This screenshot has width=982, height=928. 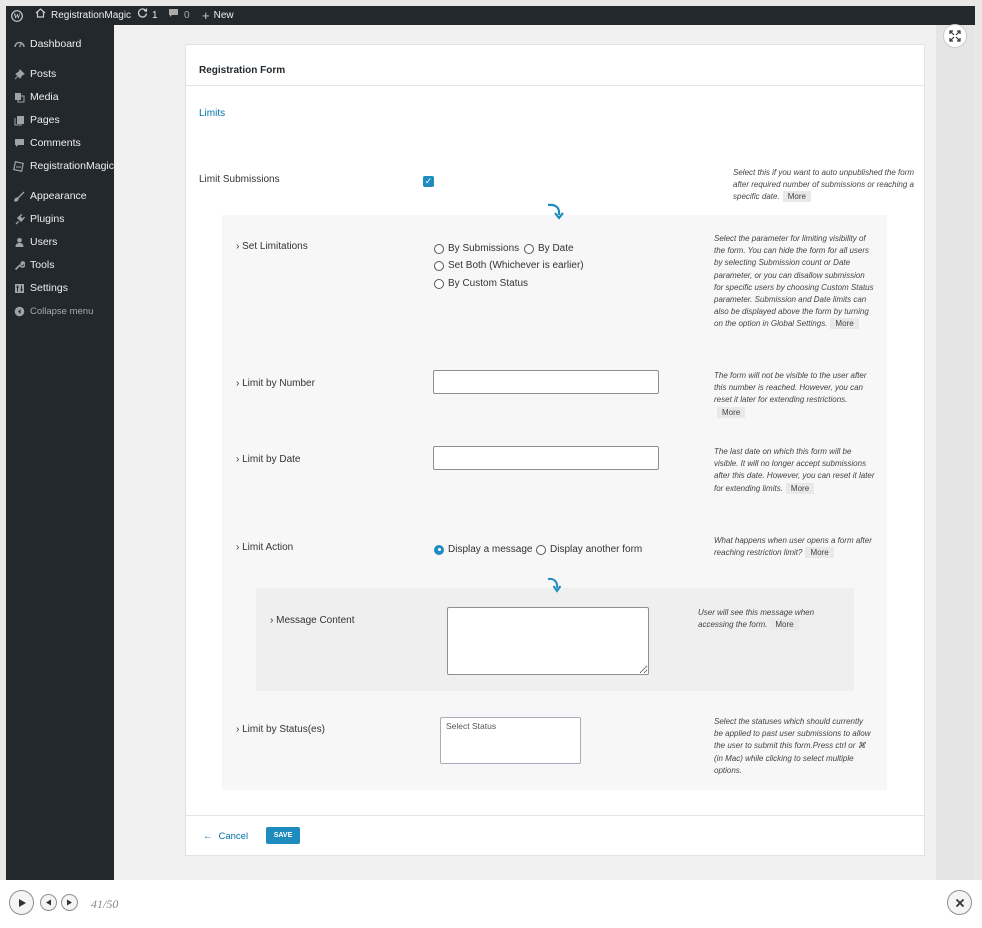 I want to click on radio-by-date: By Date, so click(x=549, y=248).